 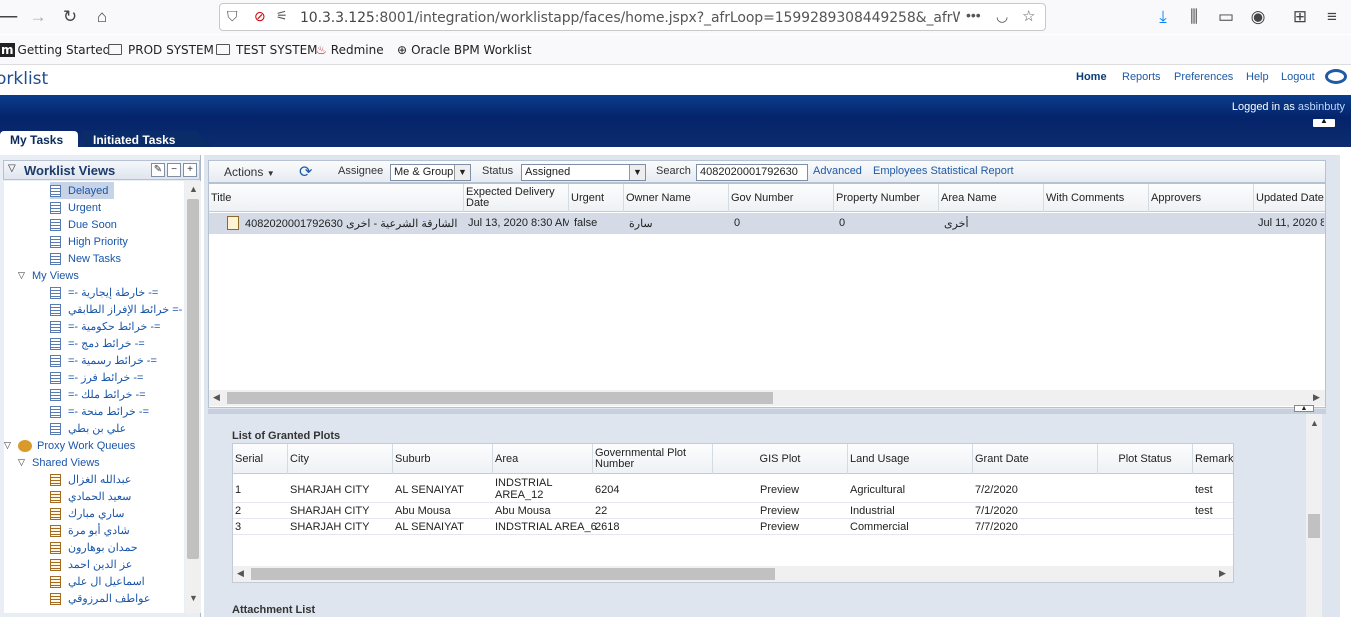 What do you see at coordinates (653, 459) in the screenshot?
I see `col-gov-plot-number: Governmental Plot Number` at bounding box center [653, 459].